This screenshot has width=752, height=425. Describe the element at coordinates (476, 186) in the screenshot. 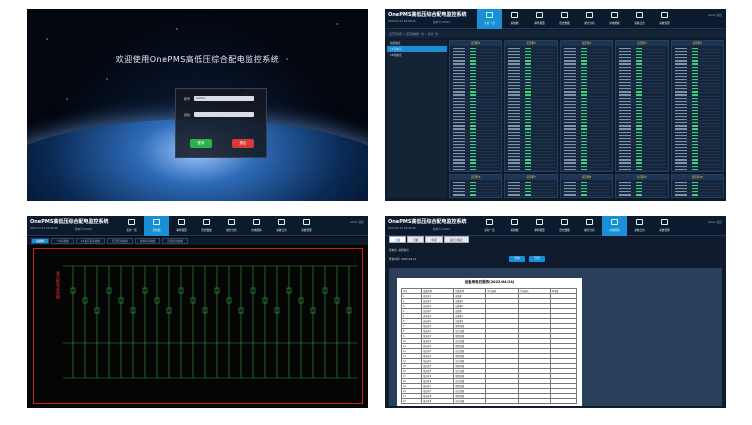

I see `cabinet-card: 高压柜6` at that location.